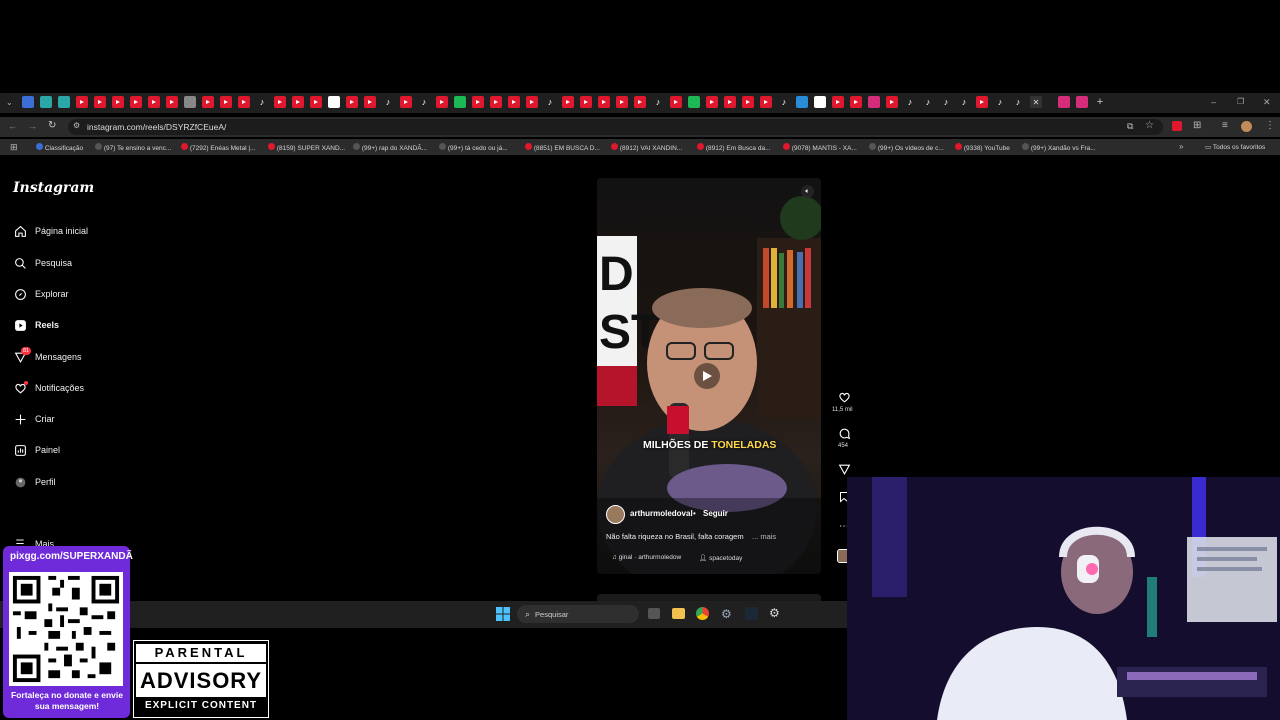 This screenshot has height=720, width=1280. What do you see at coordinates (661, 513) in the screenshot?
I see `author-username: arthurmoledoval` at bounding box center [661, 513].